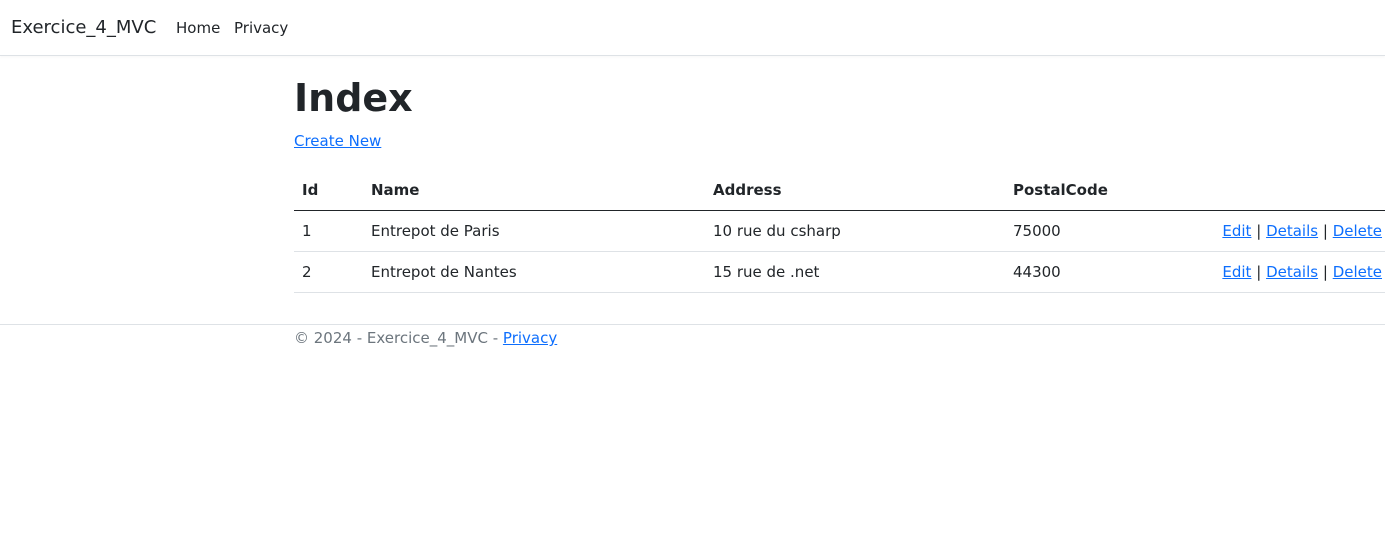  Describe the element at coordinates (530, 338) in the screenshot. I see `footer-privacy-link: Privacy` at that location.